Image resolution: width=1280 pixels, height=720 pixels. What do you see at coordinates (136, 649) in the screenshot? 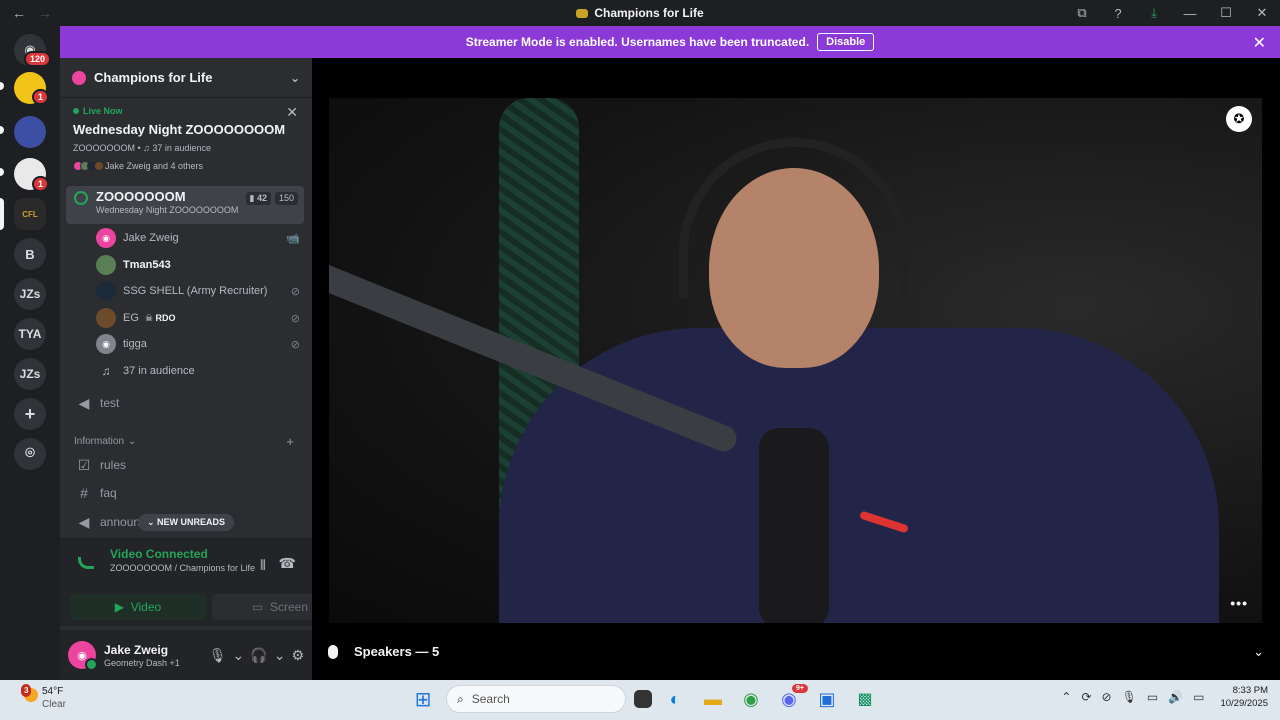
I see `username: Jake Zweig` at bounding box center [136, 649].